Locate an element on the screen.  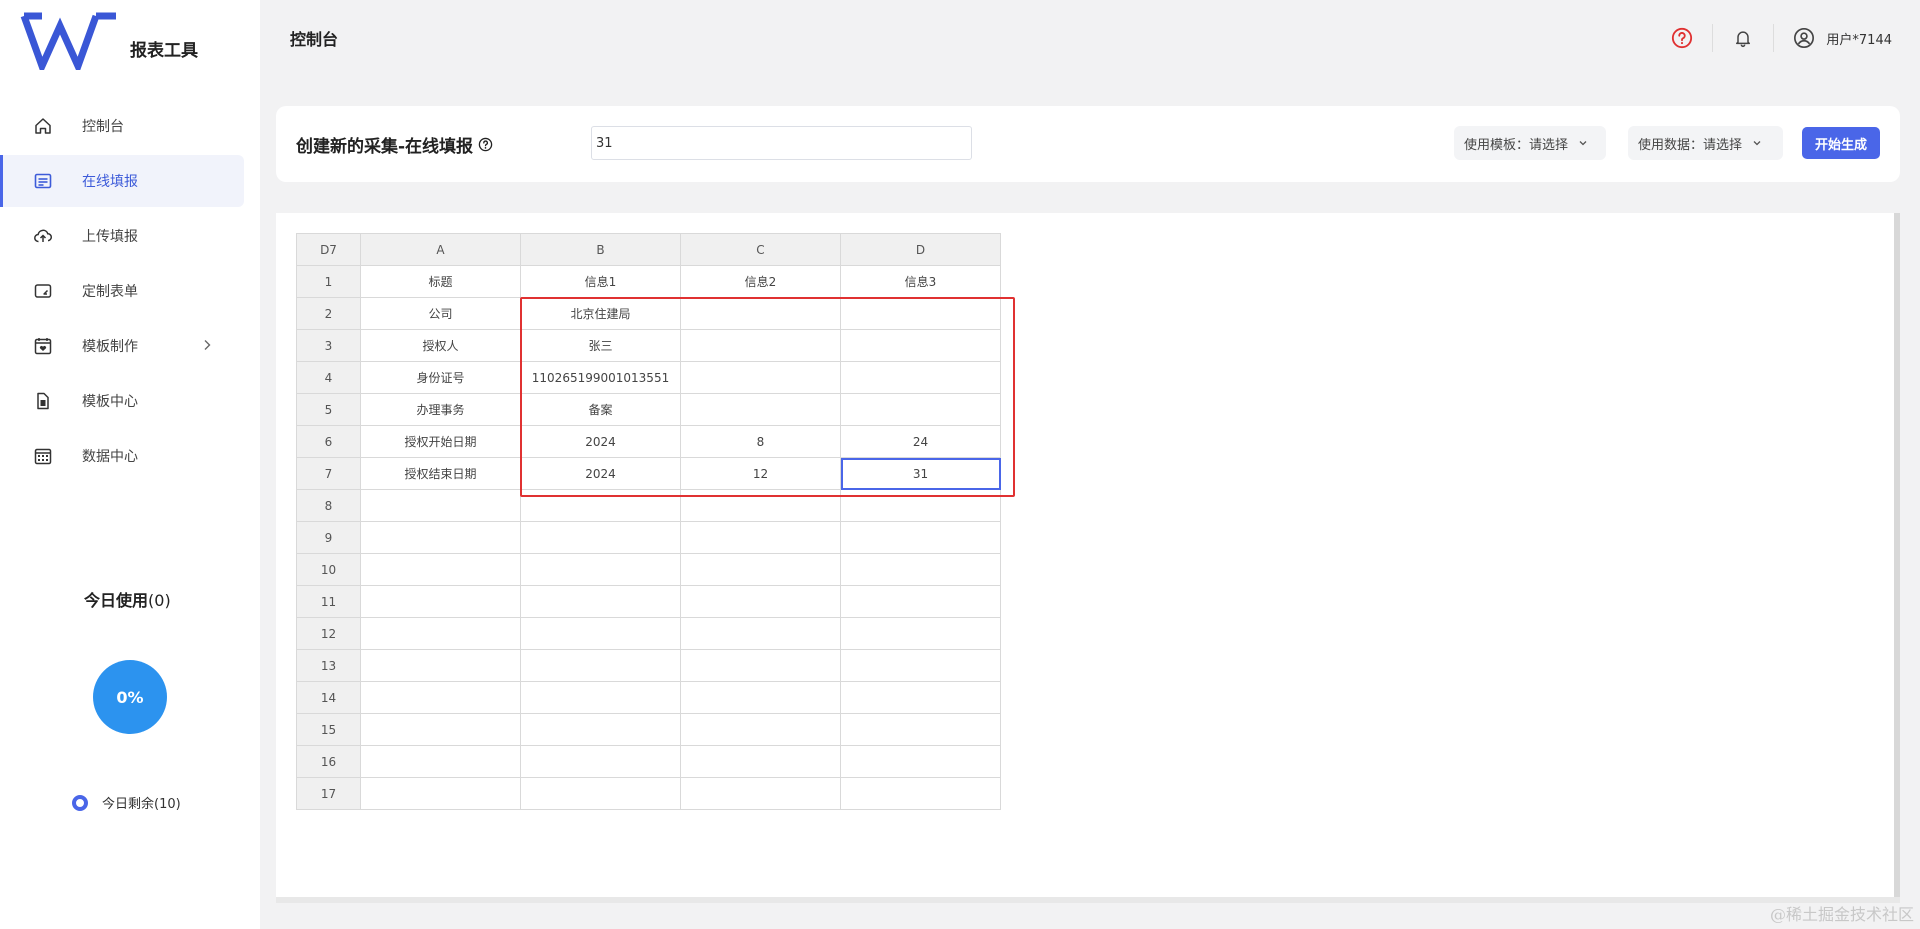
row-header: 11 is located at coordinates (328, 601).